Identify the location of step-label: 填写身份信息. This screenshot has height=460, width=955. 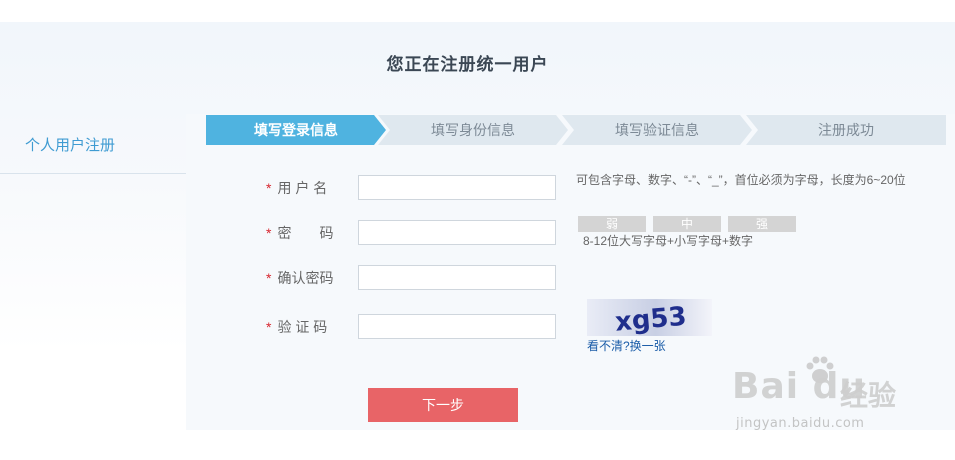
(473, 130).